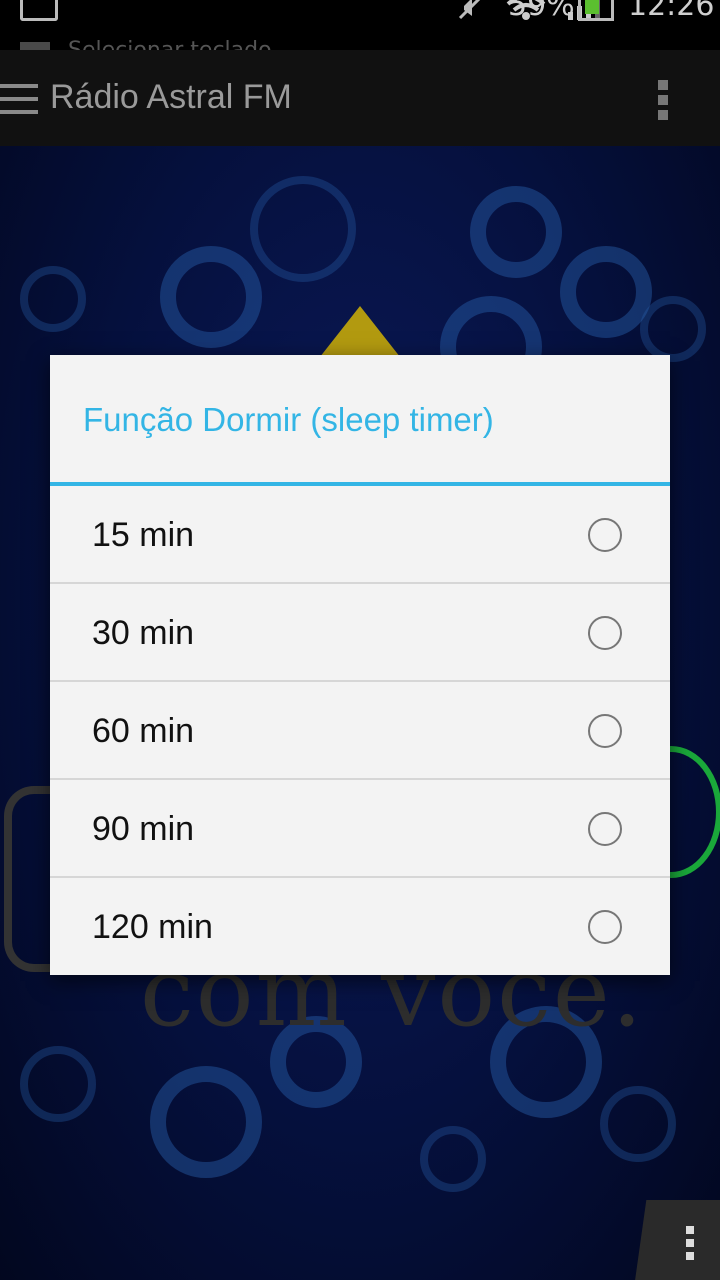 This screenshot has width=720, height=1280. I want to click on status-bar: 59% 12:26 Selecionar teclado, so click(360, 25).